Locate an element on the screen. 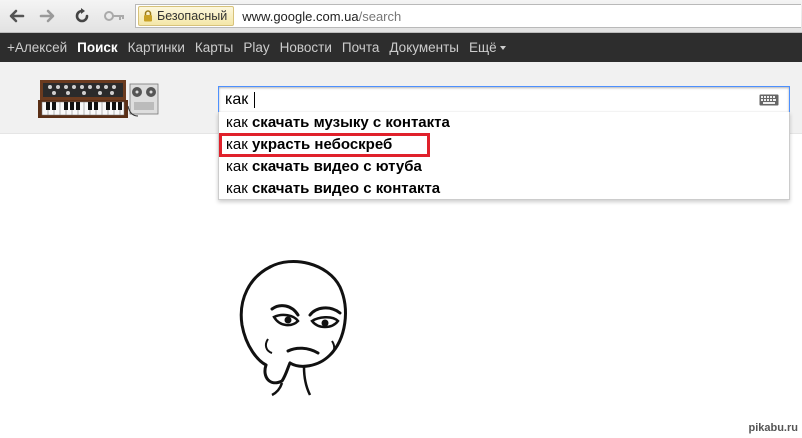 Image resolution: width=802 pixels, height=438 pixels. forward-arrow-icon is located at coordinates (47, 16).